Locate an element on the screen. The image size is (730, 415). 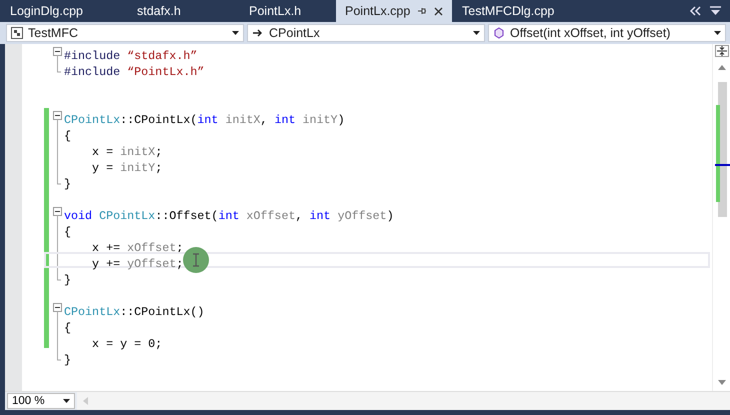
chevrons-left-icon is located at coordinates (695, 11).